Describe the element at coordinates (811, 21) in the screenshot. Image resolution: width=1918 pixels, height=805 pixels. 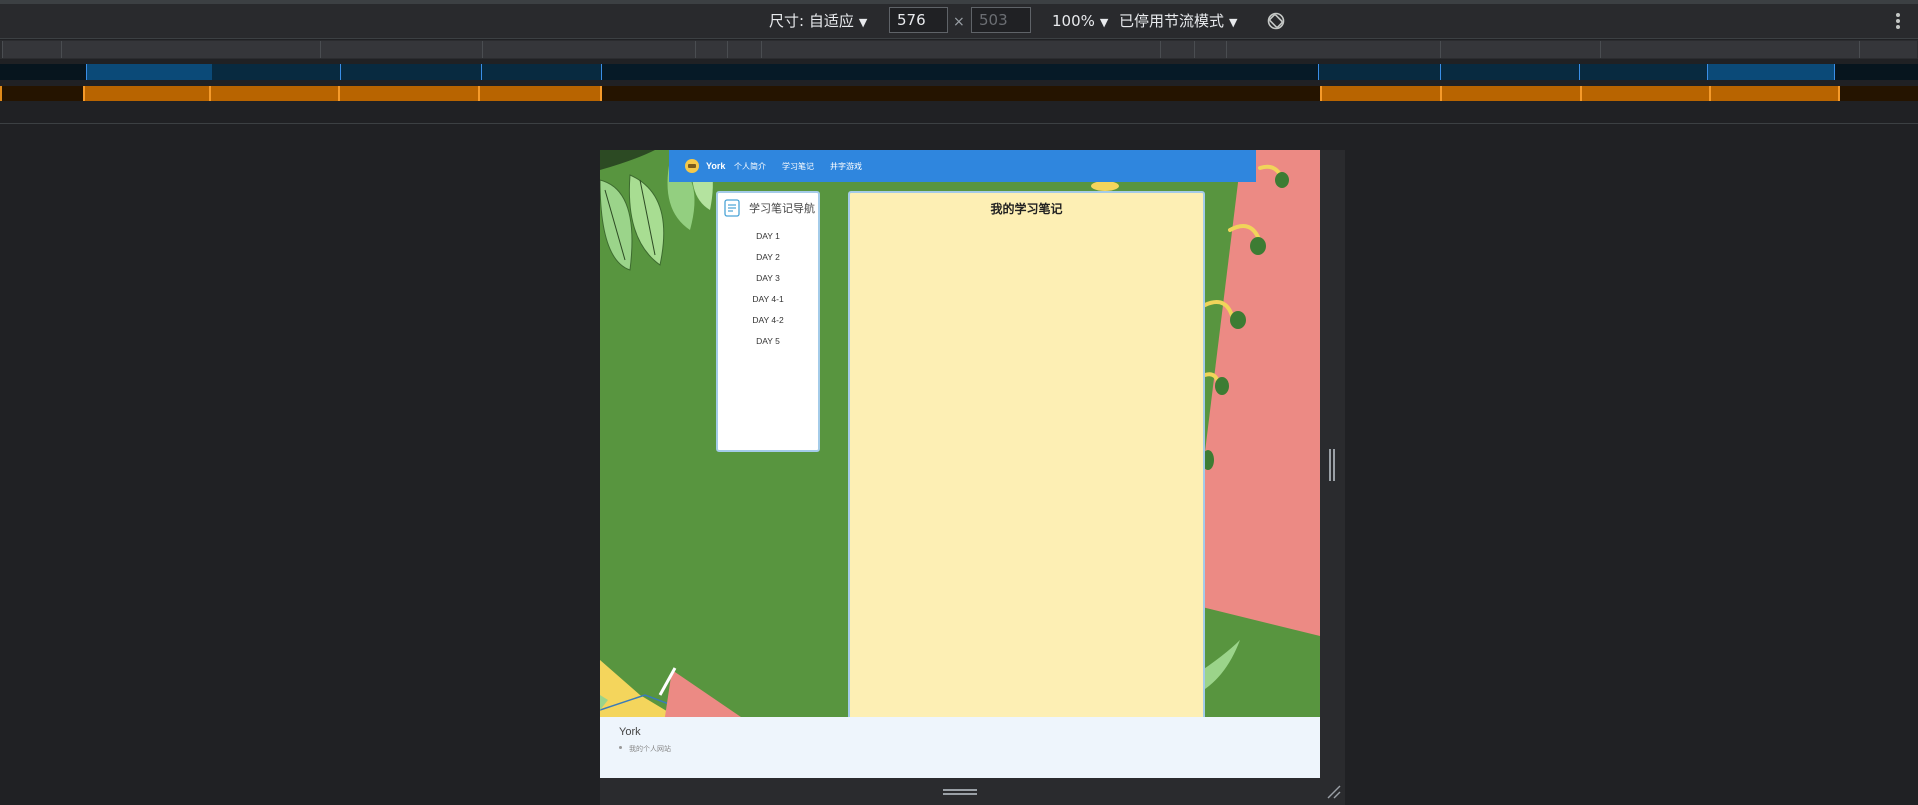
I see `dimensions-label: 尺寸: 自适应` at that location.